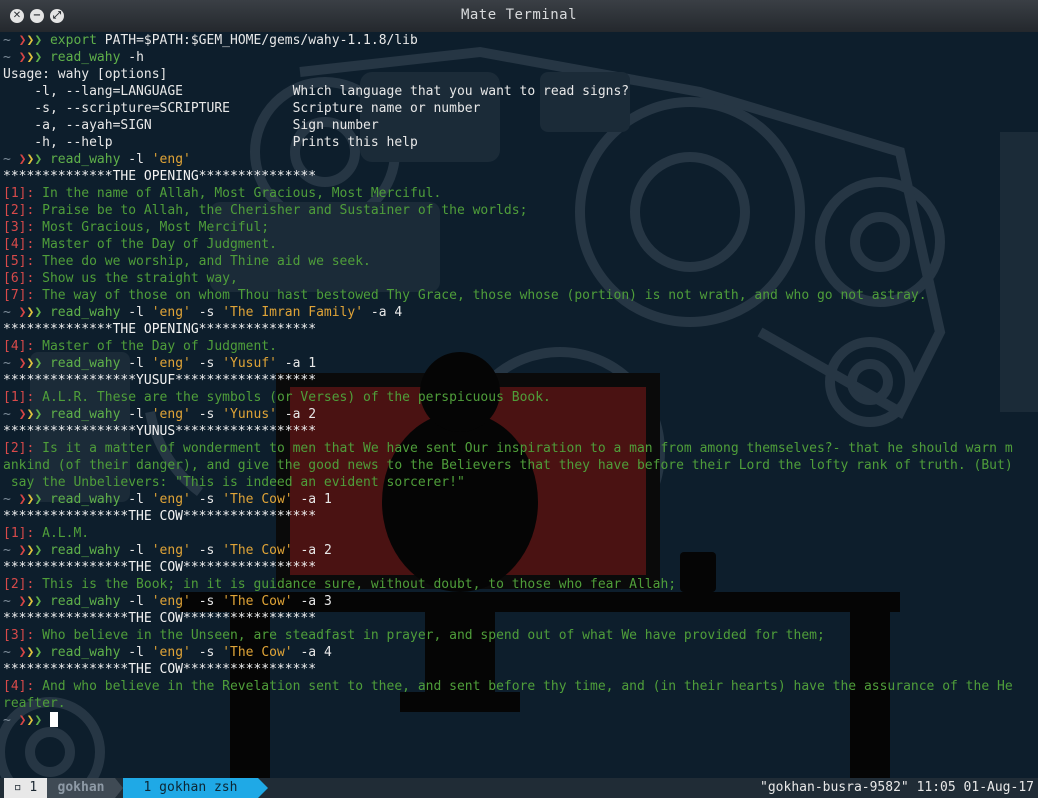  I want to click on window-index: 1, so click(33, 787).